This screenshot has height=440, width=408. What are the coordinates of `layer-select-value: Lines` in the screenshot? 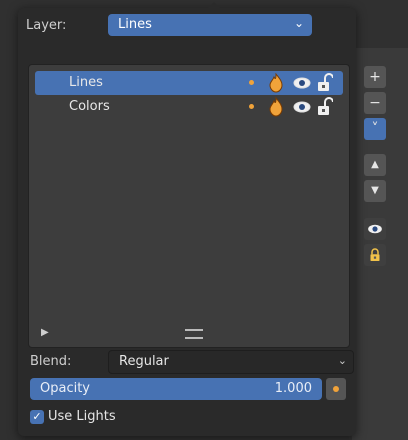 It's located at (135, 24).